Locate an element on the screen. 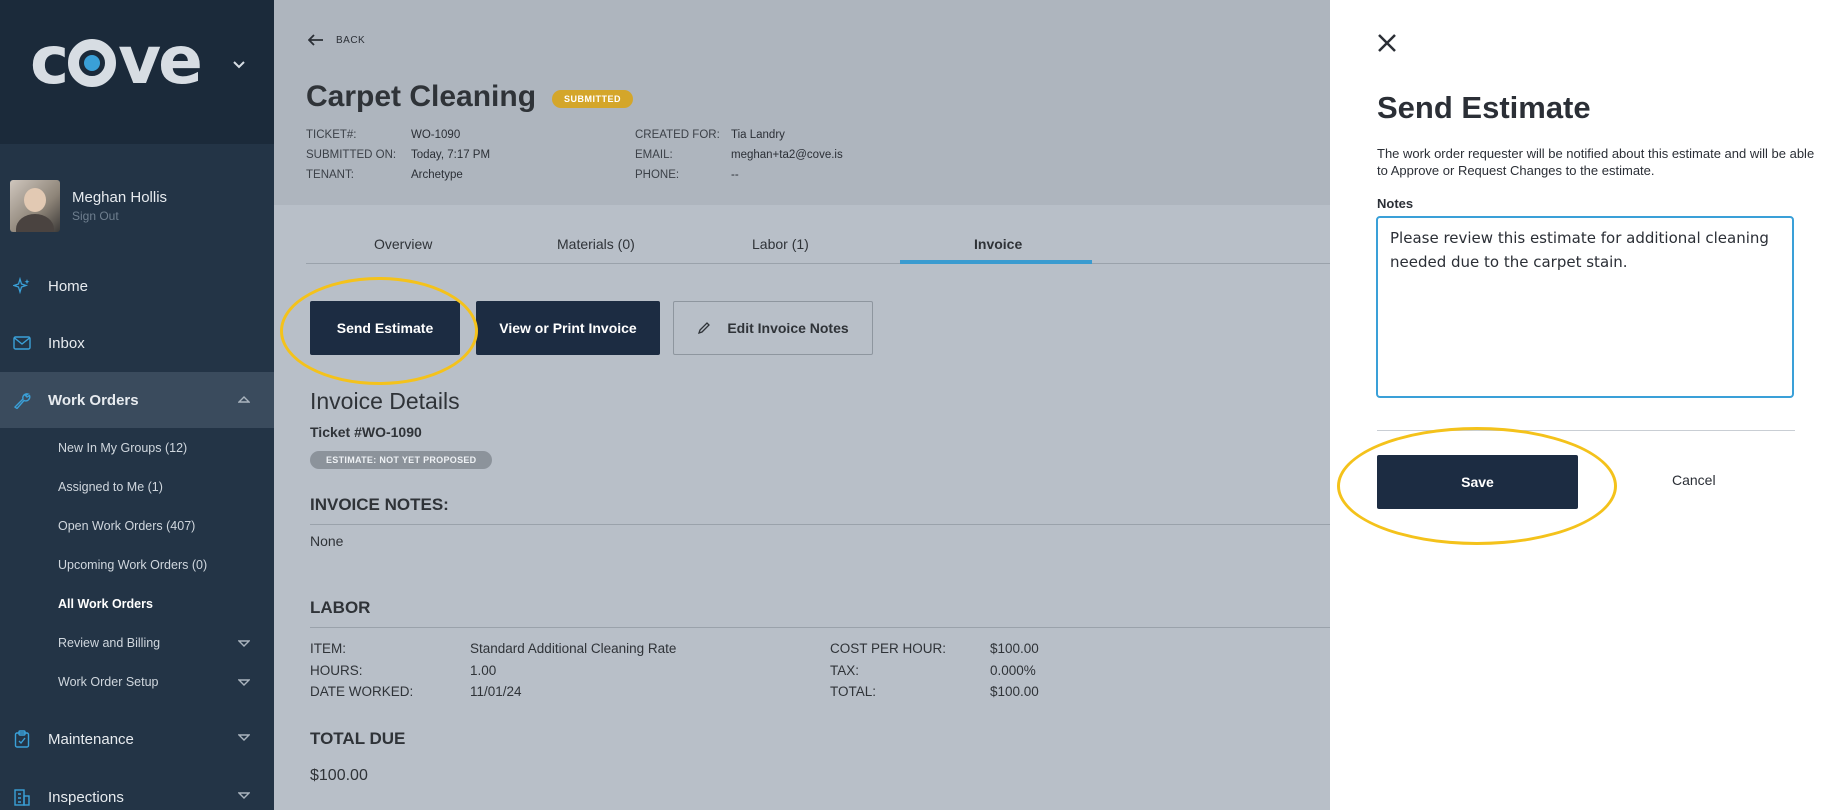  labor-value: 1.00 is located at coordinates (483, 670).